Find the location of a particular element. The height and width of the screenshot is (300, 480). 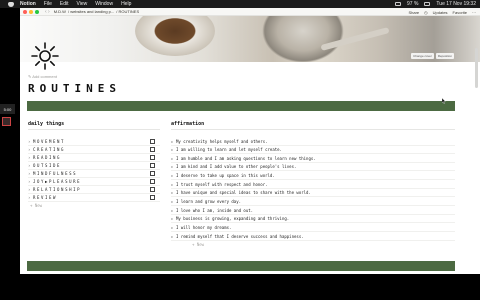

add-new-daily-thing: + New is located at coordinates (36, 205).